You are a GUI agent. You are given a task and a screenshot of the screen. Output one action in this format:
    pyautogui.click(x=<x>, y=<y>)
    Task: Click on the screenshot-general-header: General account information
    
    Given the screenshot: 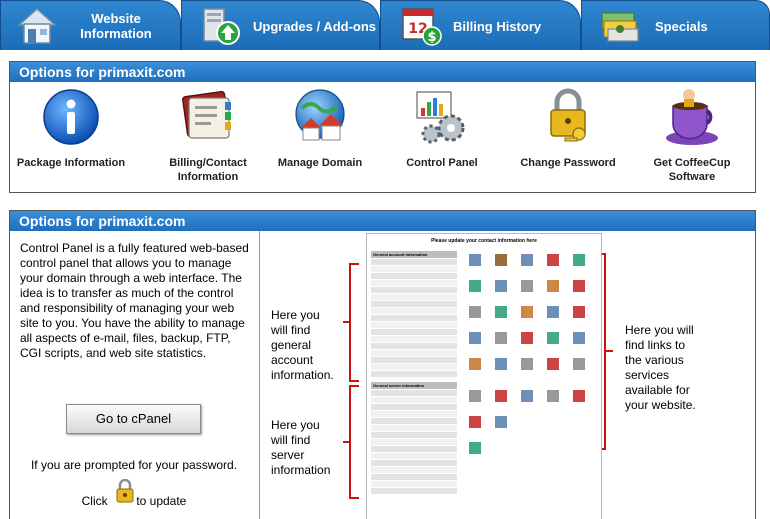 What is the action you would take?
    pyautogui.click(x=414, y=254)
    